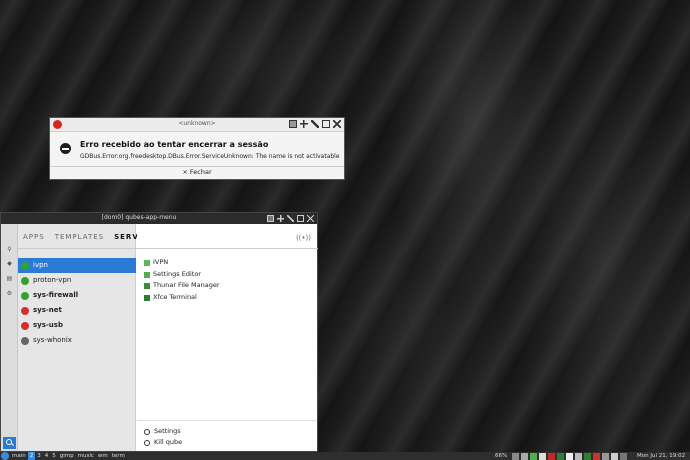 Image resolution: width=690 pixels, height=460 pixels. Describe the element at coordinates (168, 442) in the screenshot. I see `kill-label: Kill qube` at that location.